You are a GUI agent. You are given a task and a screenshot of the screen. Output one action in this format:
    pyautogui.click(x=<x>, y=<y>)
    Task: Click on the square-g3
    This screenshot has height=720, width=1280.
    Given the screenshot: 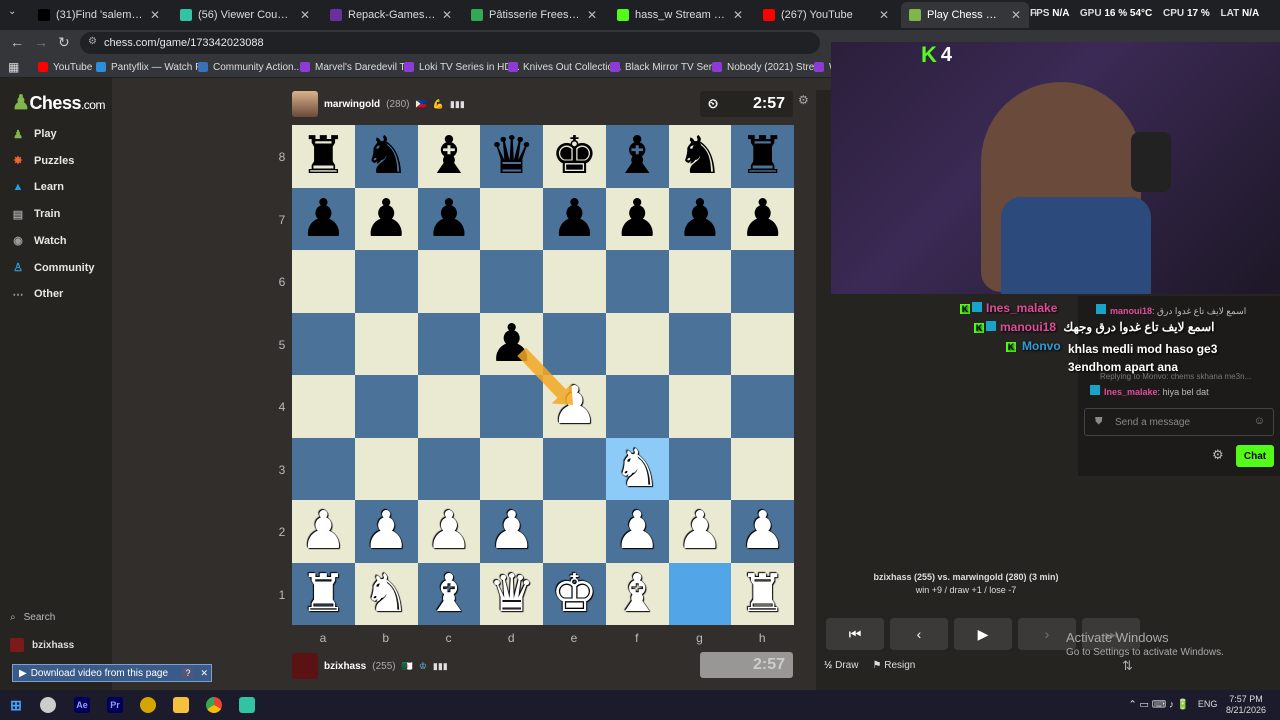 What is the action you would take?
    pyautogui.click(x=700, y=468)
    